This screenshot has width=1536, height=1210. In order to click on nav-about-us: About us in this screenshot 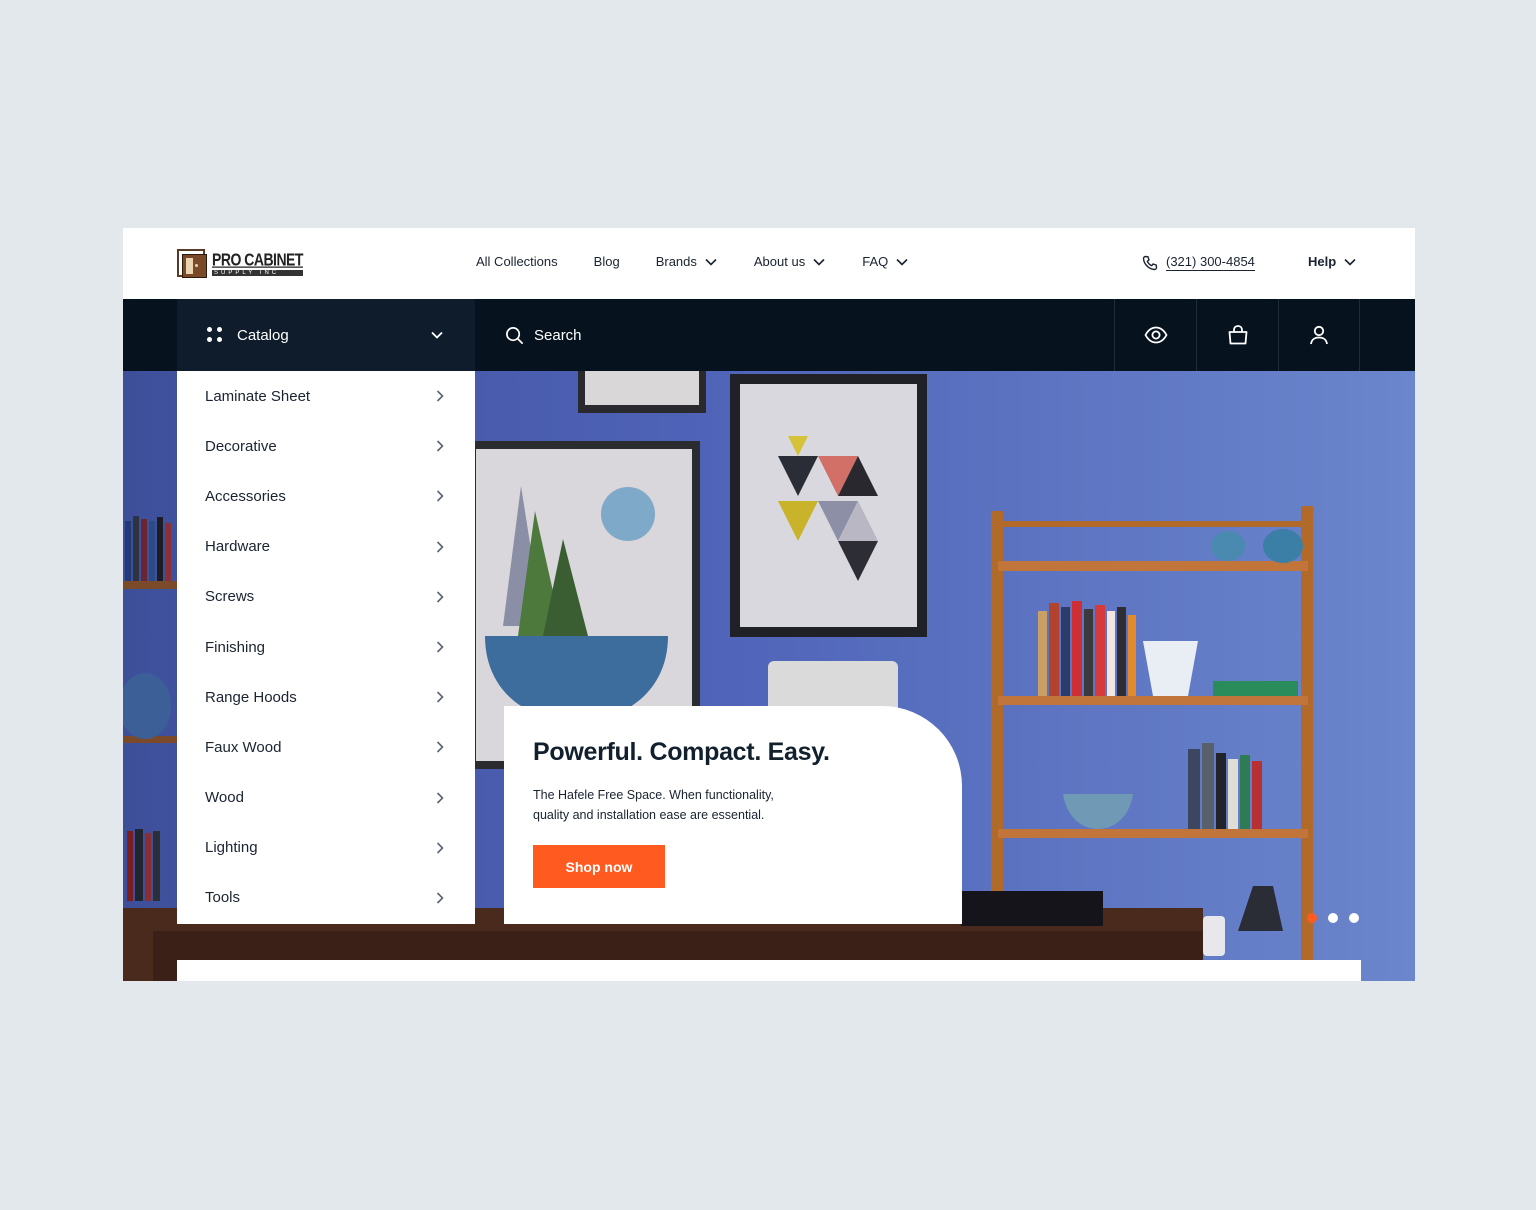, I will do `click(790, 261)`.